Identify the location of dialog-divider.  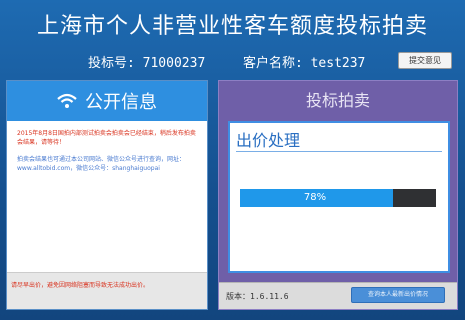
(339, 151).